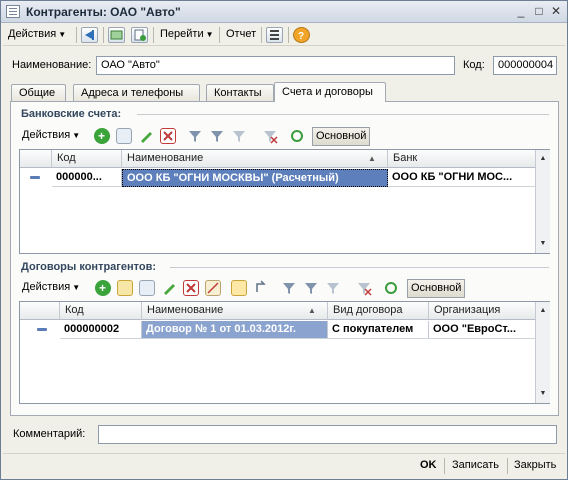 The image size is (568, 480). I want to click on bank-set-main-button: Основной, so click(341, 136).